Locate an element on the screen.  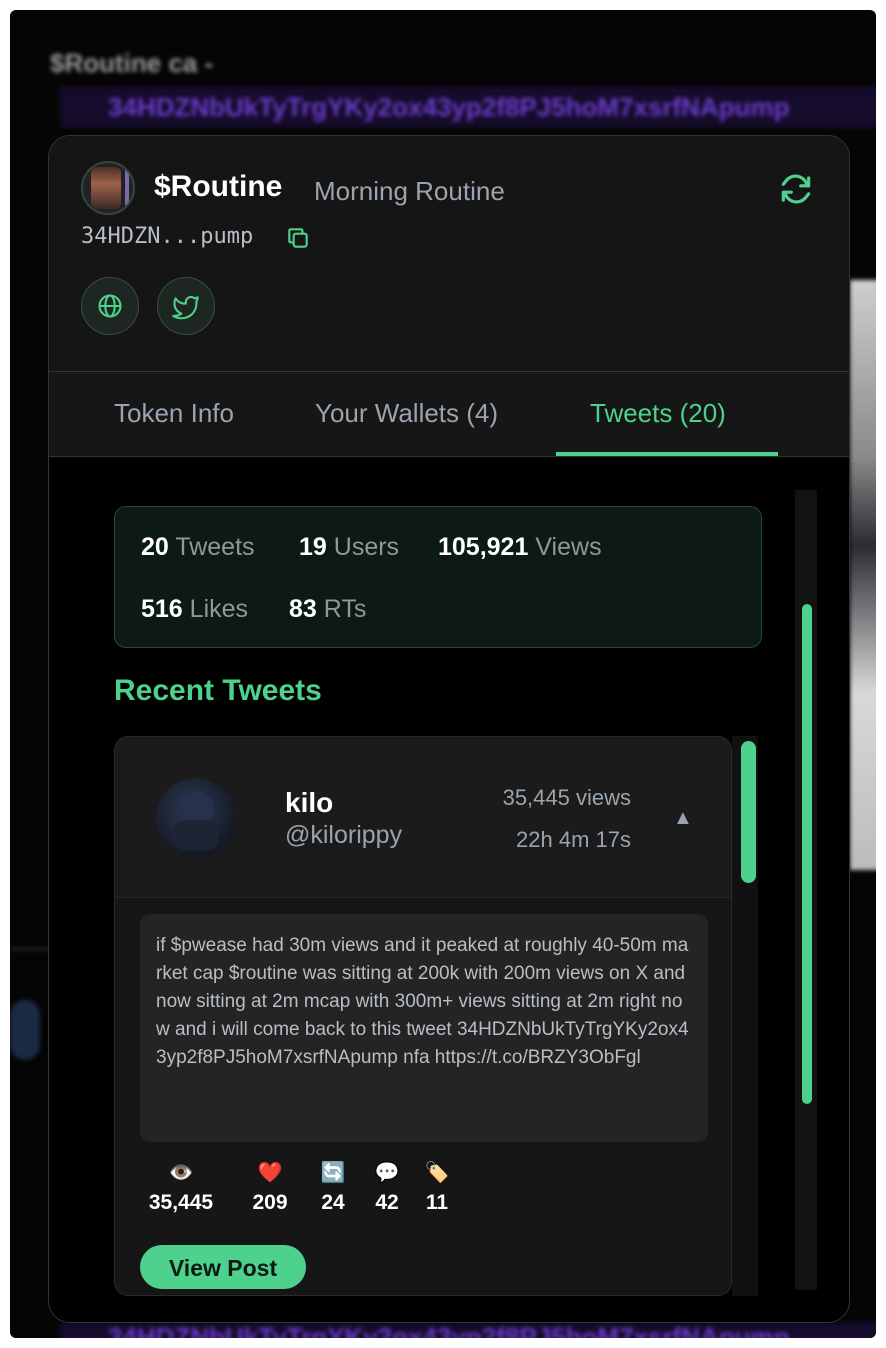
globe-icon is located at coordinates (110, 306).